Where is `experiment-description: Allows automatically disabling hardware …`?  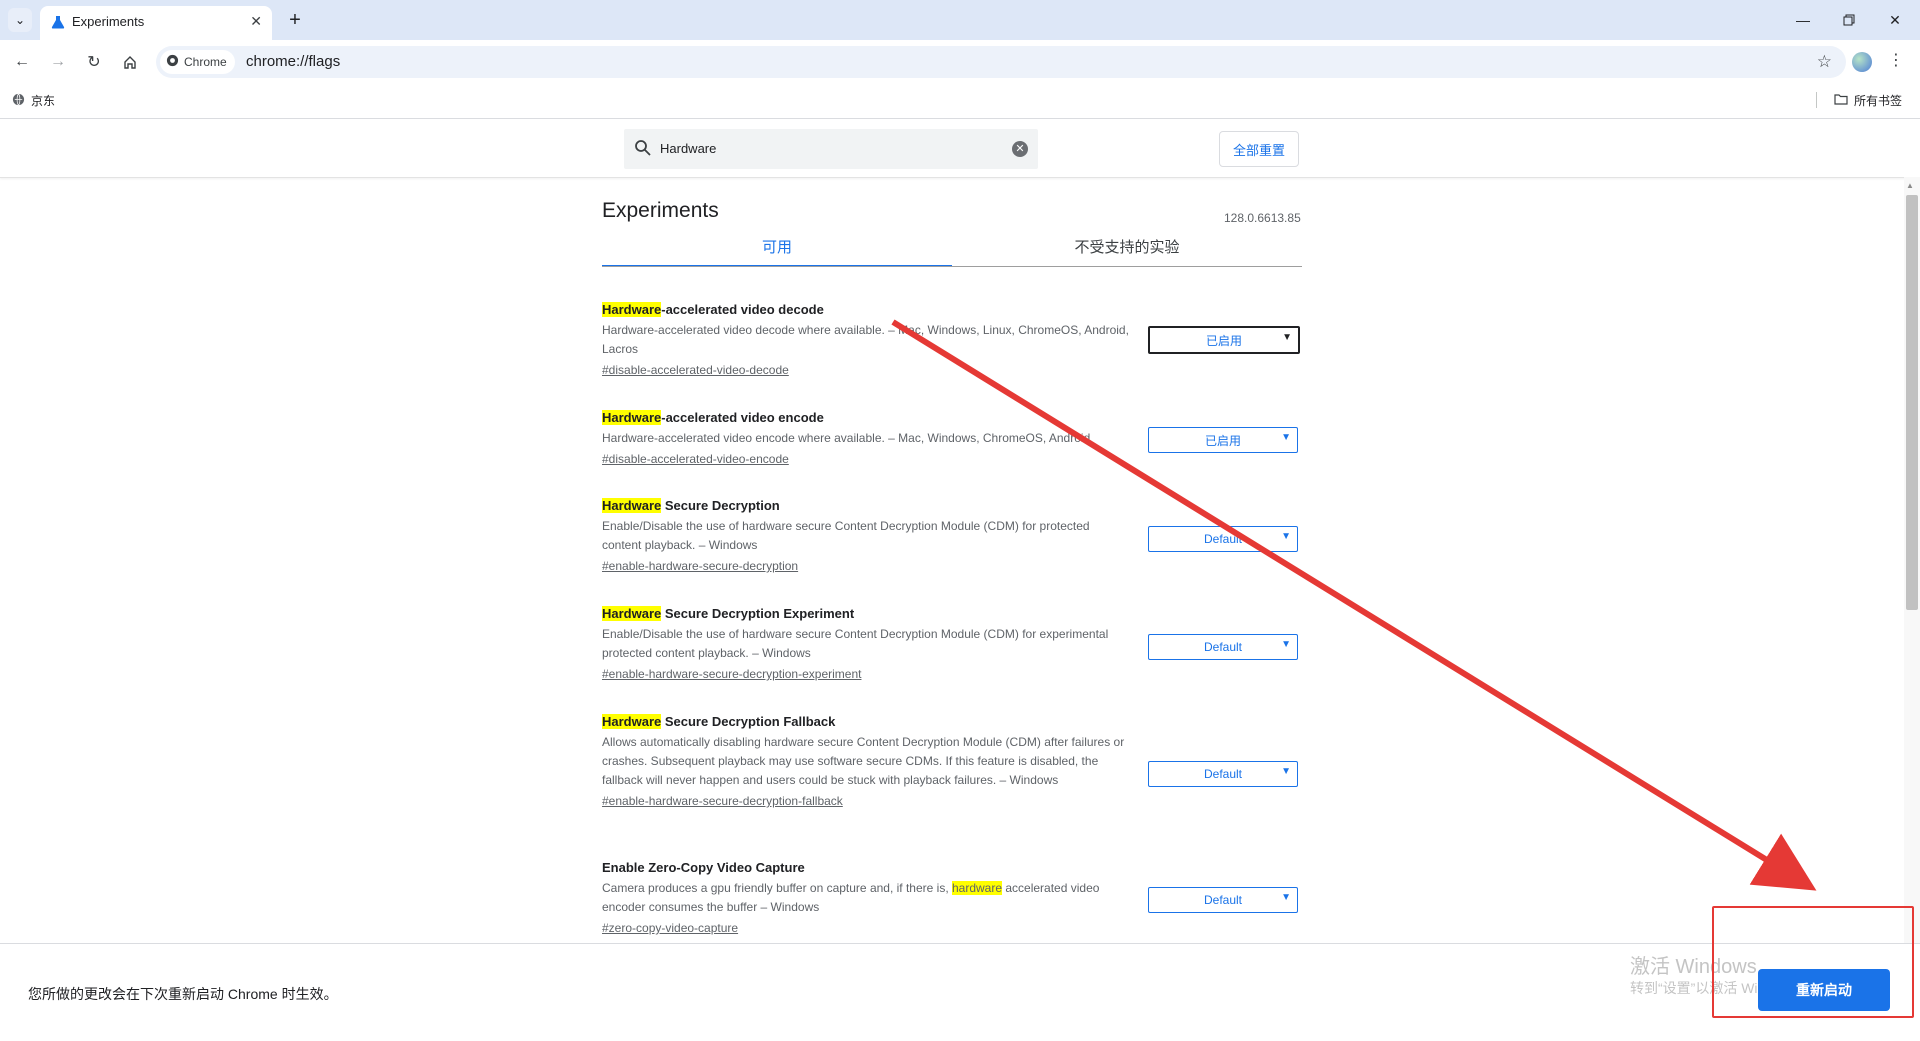
experiment-description: Allows automatically disabling hardware … is located at coordinates (863, 761).